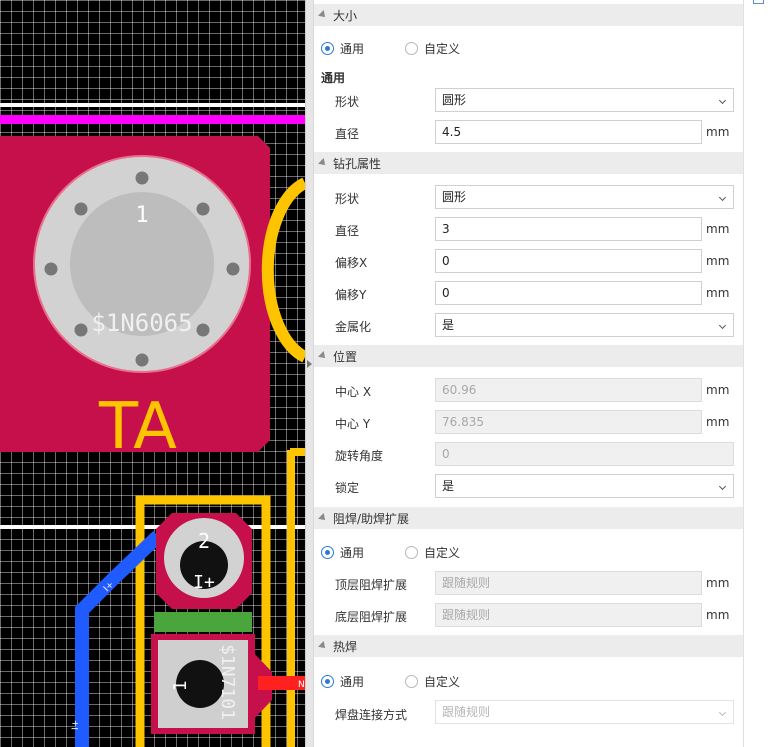 The image size is (772, 747). Describe the element at coordinates (584, 100) in the screenshot. I see `size-shape-select: 圆形` at that location.